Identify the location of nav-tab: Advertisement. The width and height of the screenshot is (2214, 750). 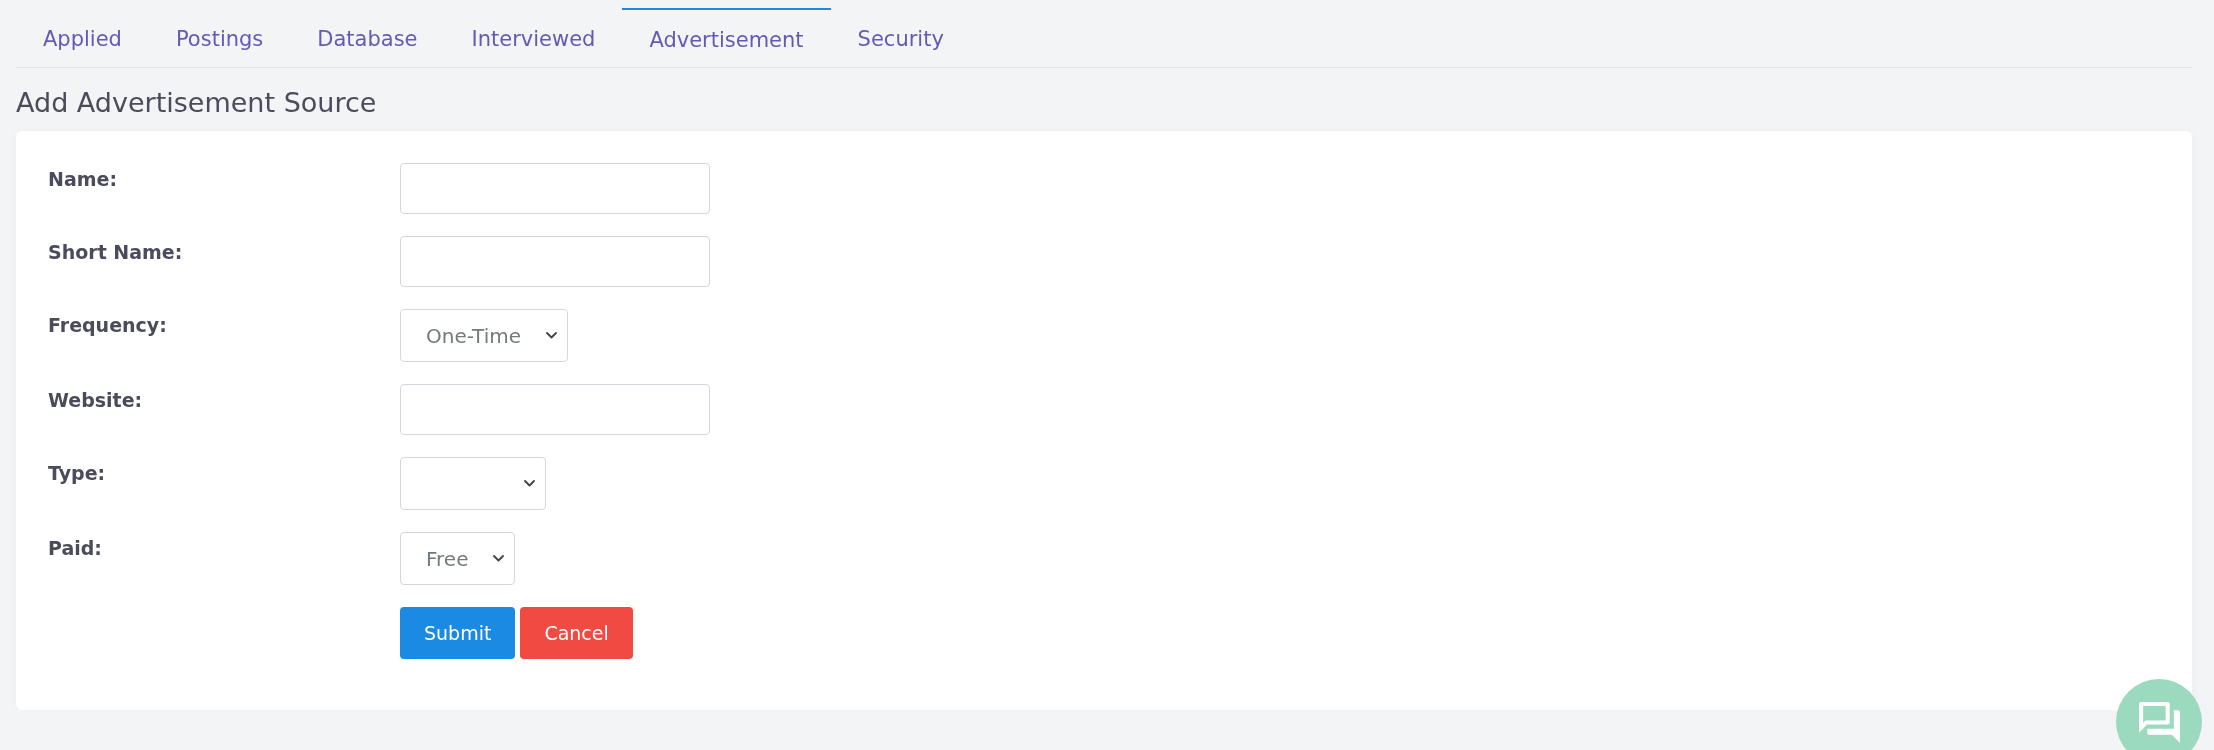
(726, 37).